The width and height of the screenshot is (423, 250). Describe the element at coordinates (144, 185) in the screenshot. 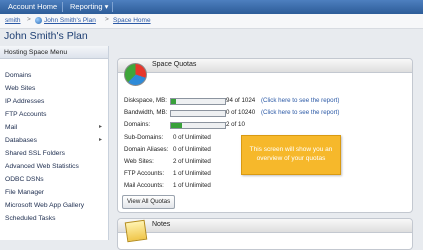

I see `quota-label: Mail Accounts:` at that location.